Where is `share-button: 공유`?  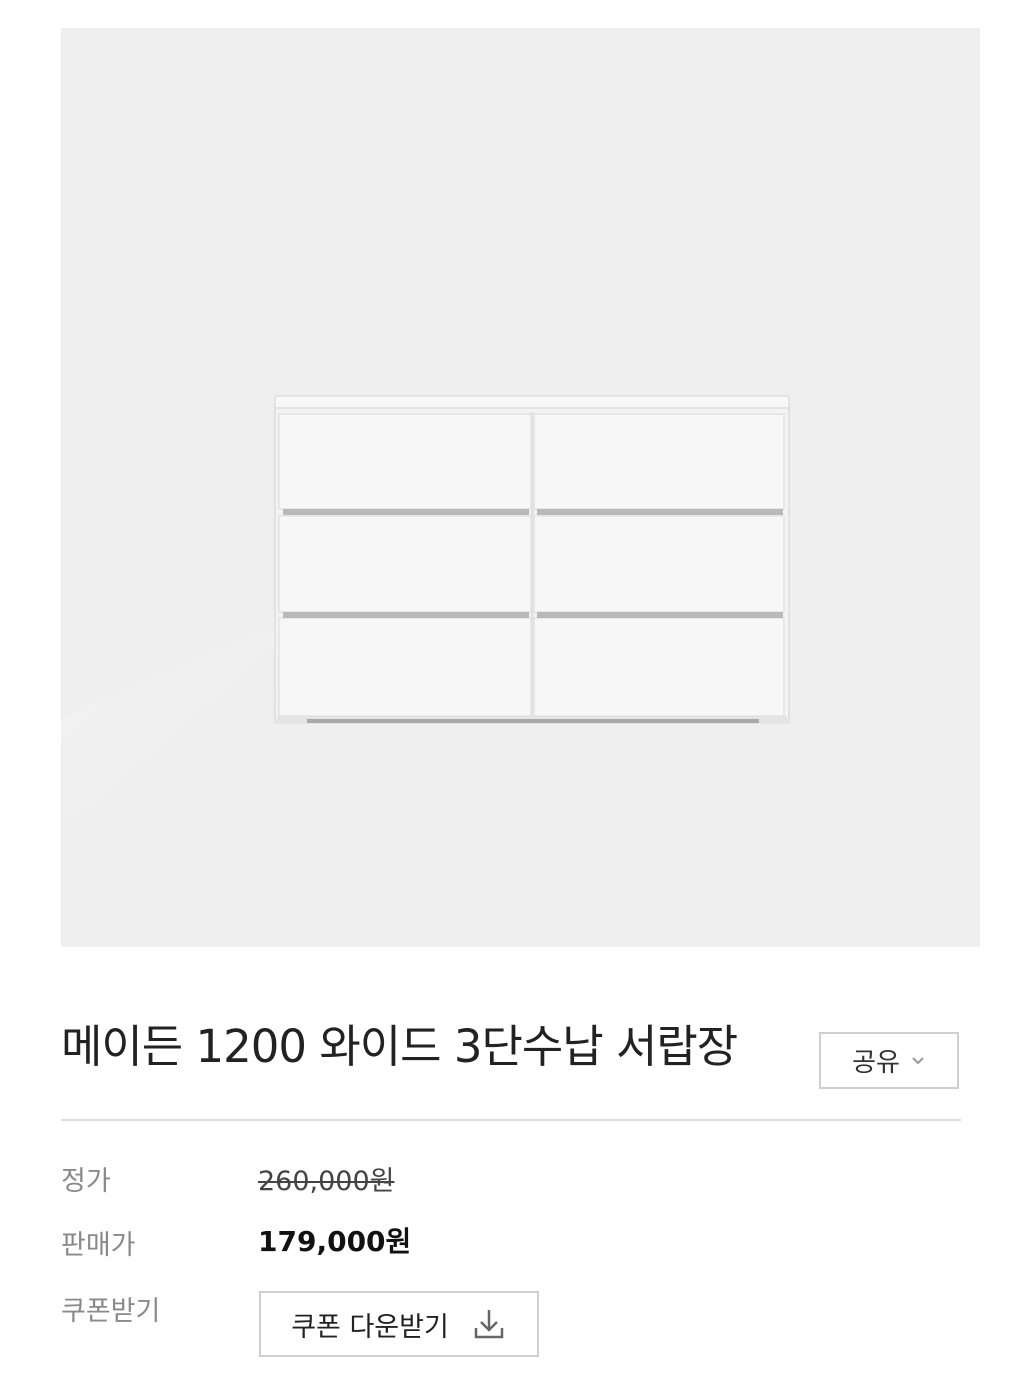 share-button: 공유 is located at coordinates (889, 1060).